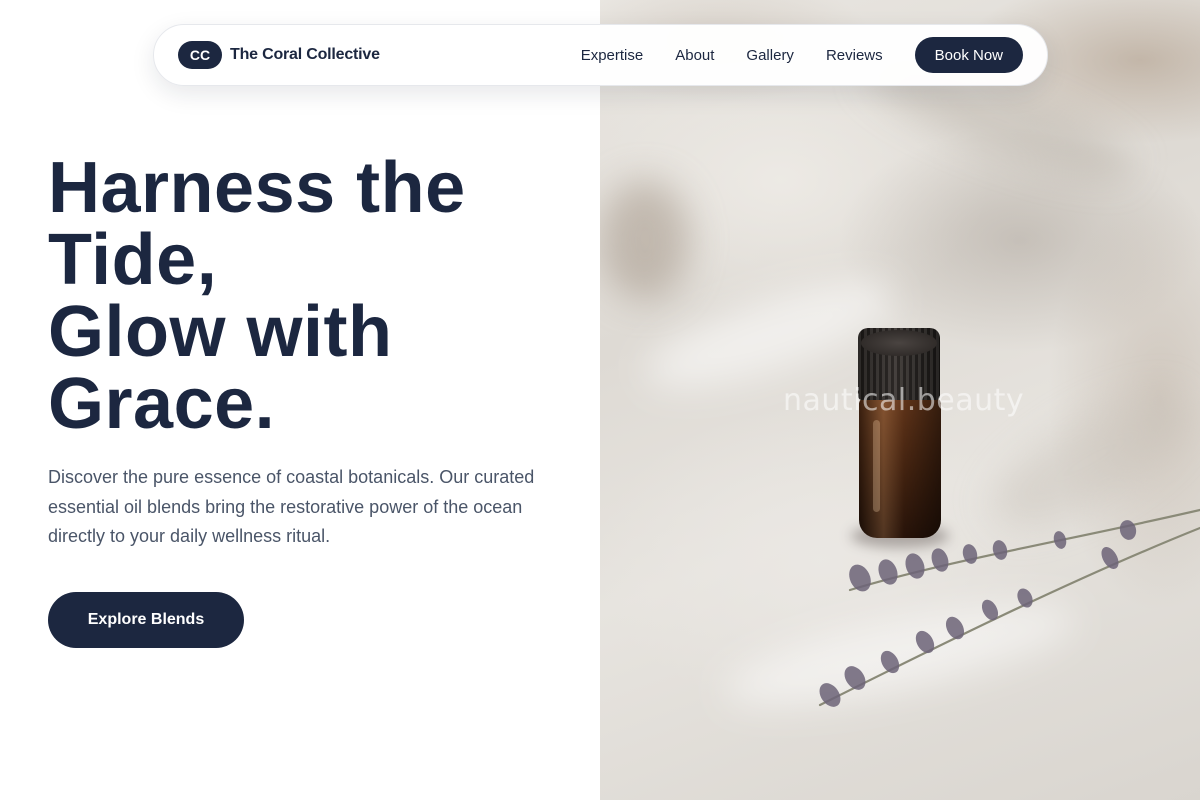  Describe the element at coordinates (146, 620) in the screenshot. I see `explore-blends-button: Explore Blends` at that location.